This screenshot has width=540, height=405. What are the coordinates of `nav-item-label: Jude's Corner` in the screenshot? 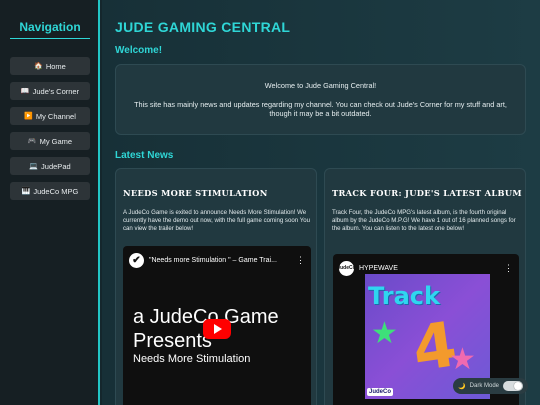 It's located at (56, 91).